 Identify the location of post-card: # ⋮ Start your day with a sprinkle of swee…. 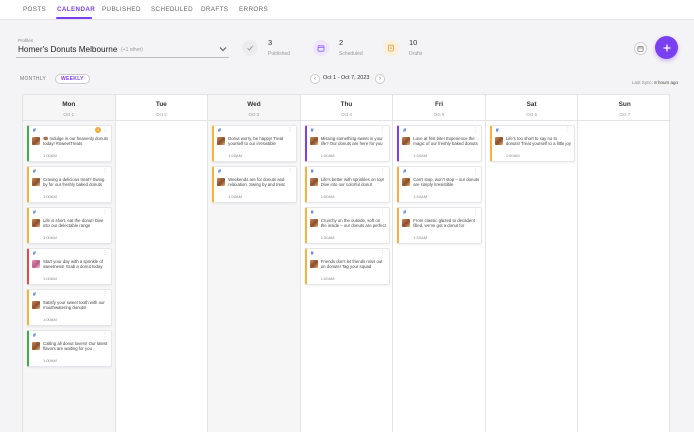
(69, 266).